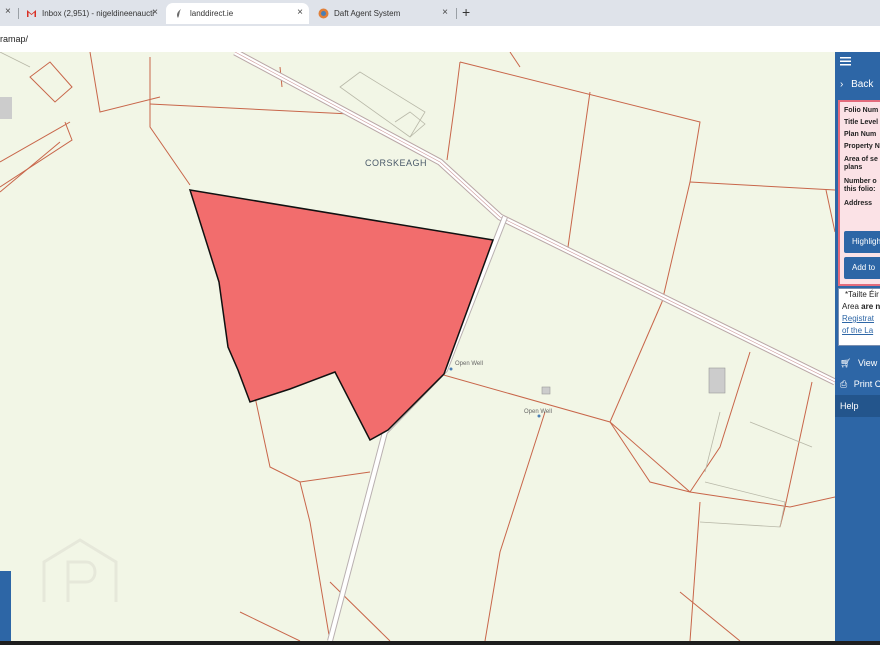 This screenshot has height=645, width=880. I want to click on field-label: Title Level, so click(861, 122).